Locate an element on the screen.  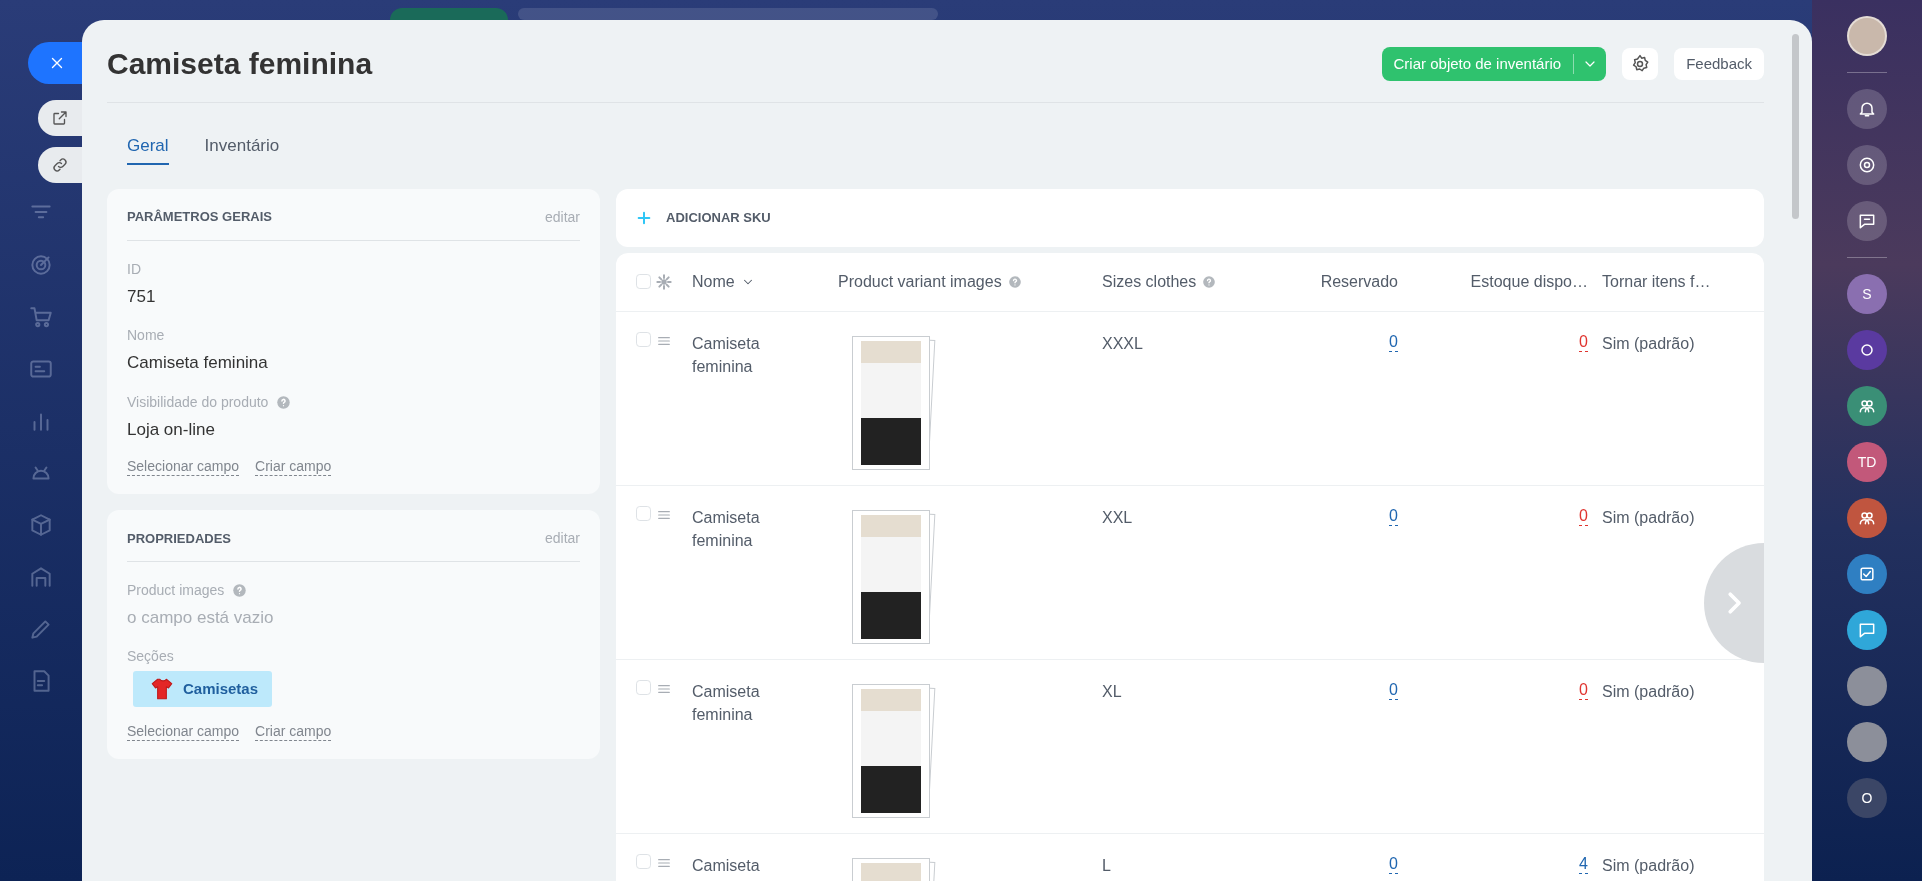
settings-button is located at coordinates (1640, 64).